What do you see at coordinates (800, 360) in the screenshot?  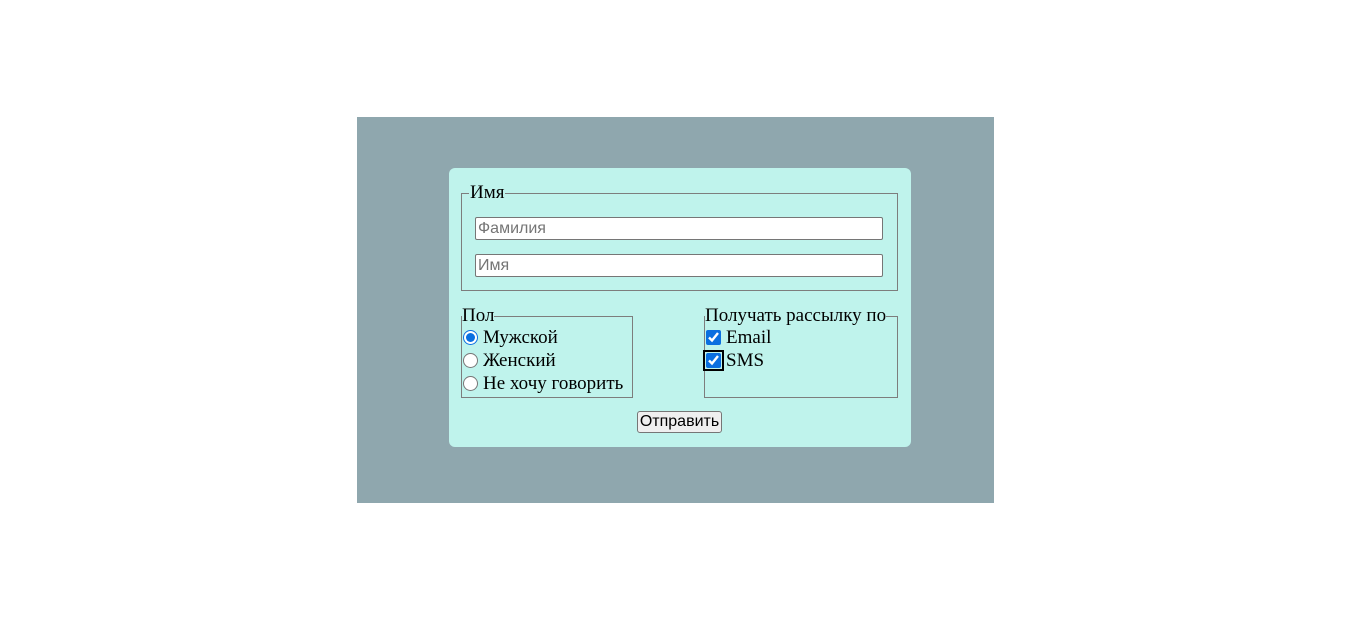 I see `mailing-option-sms: SMS` at bounding box center [800, 360].